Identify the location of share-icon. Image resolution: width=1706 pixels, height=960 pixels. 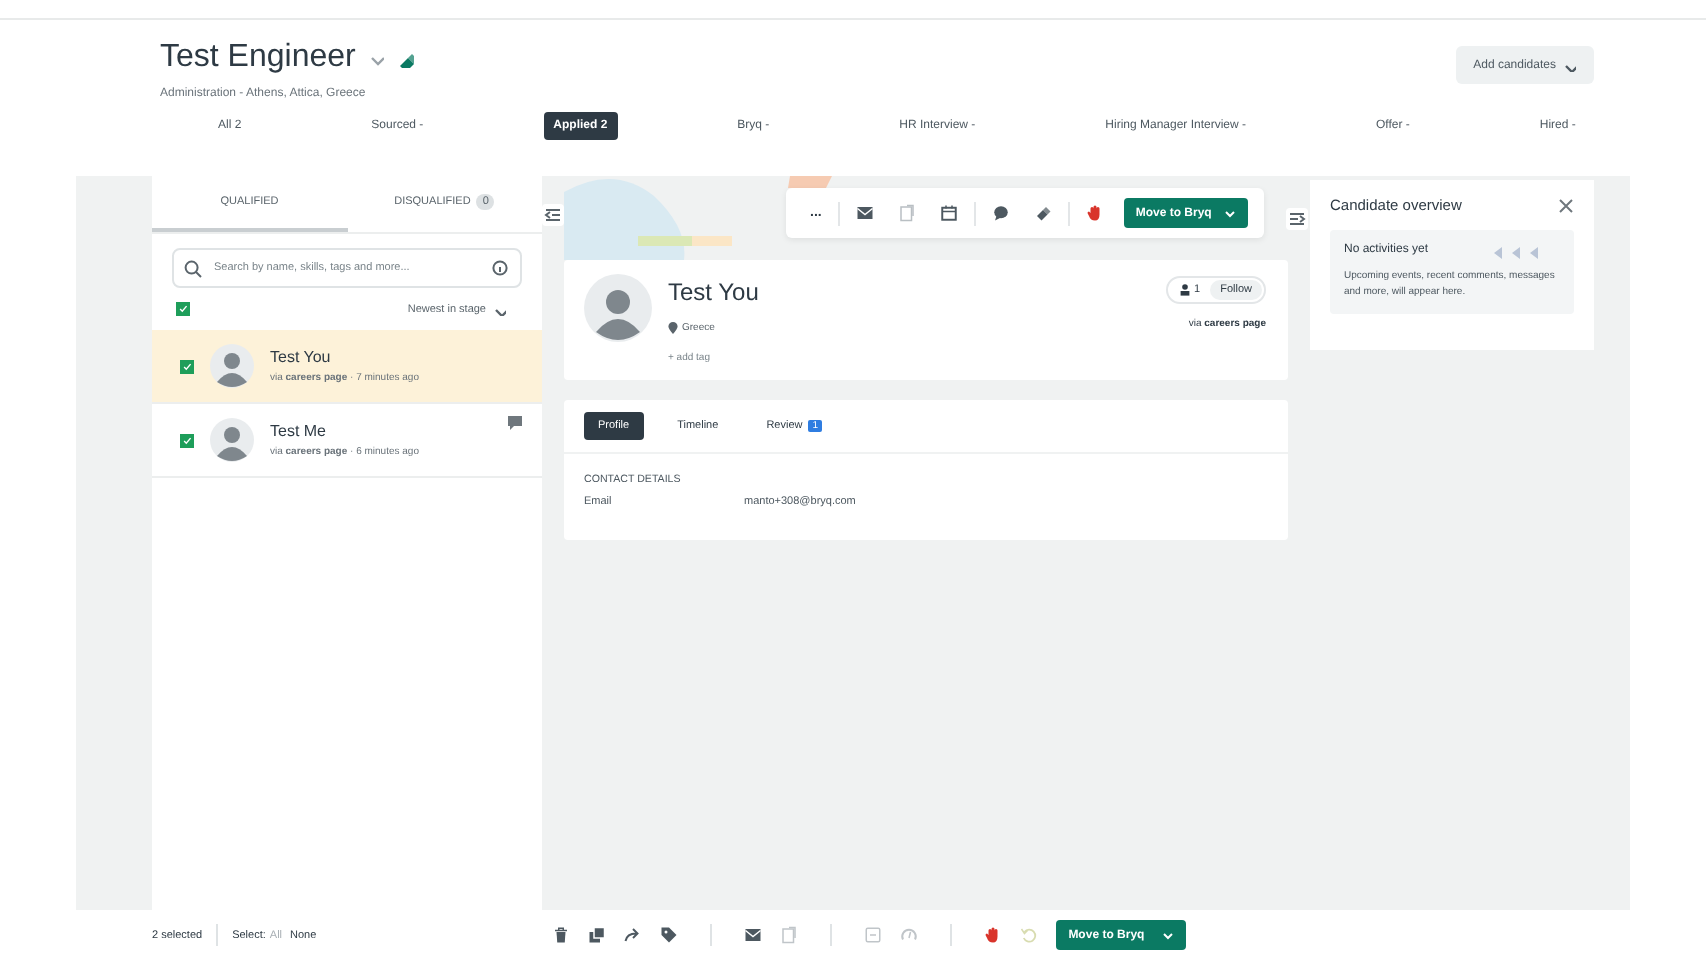
(633, 935).